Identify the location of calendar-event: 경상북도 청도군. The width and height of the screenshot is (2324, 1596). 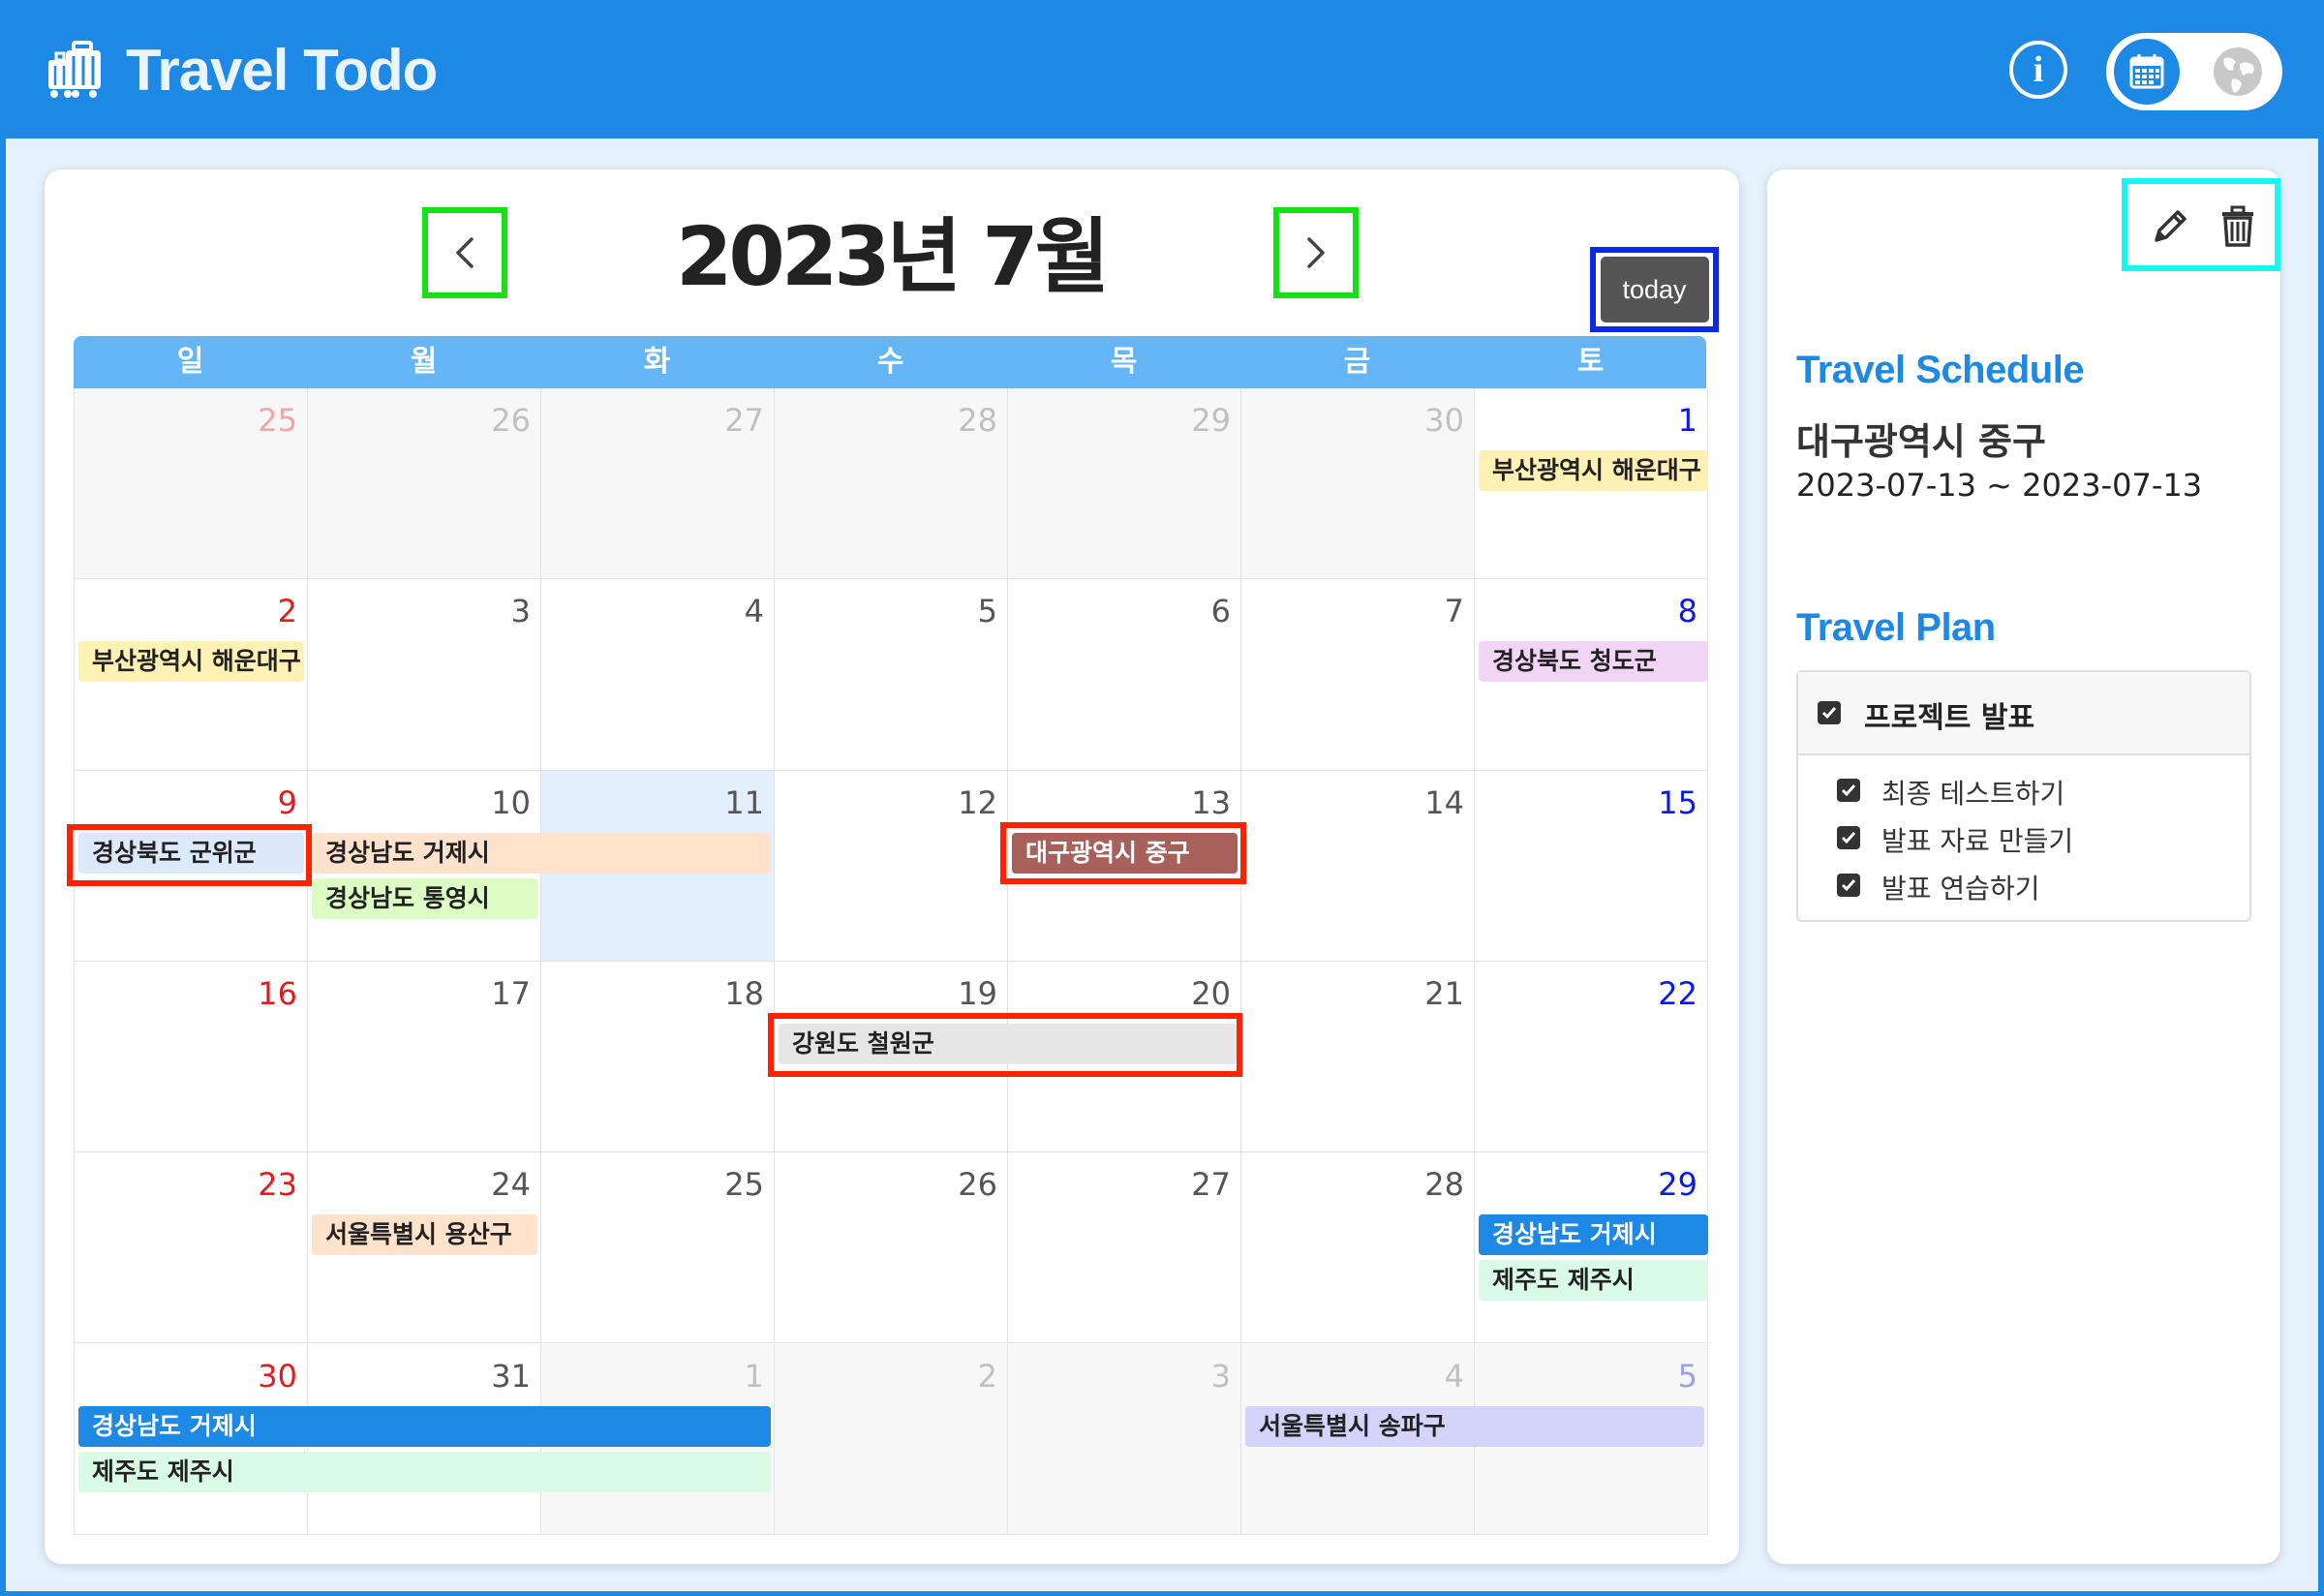
(1594, 662).